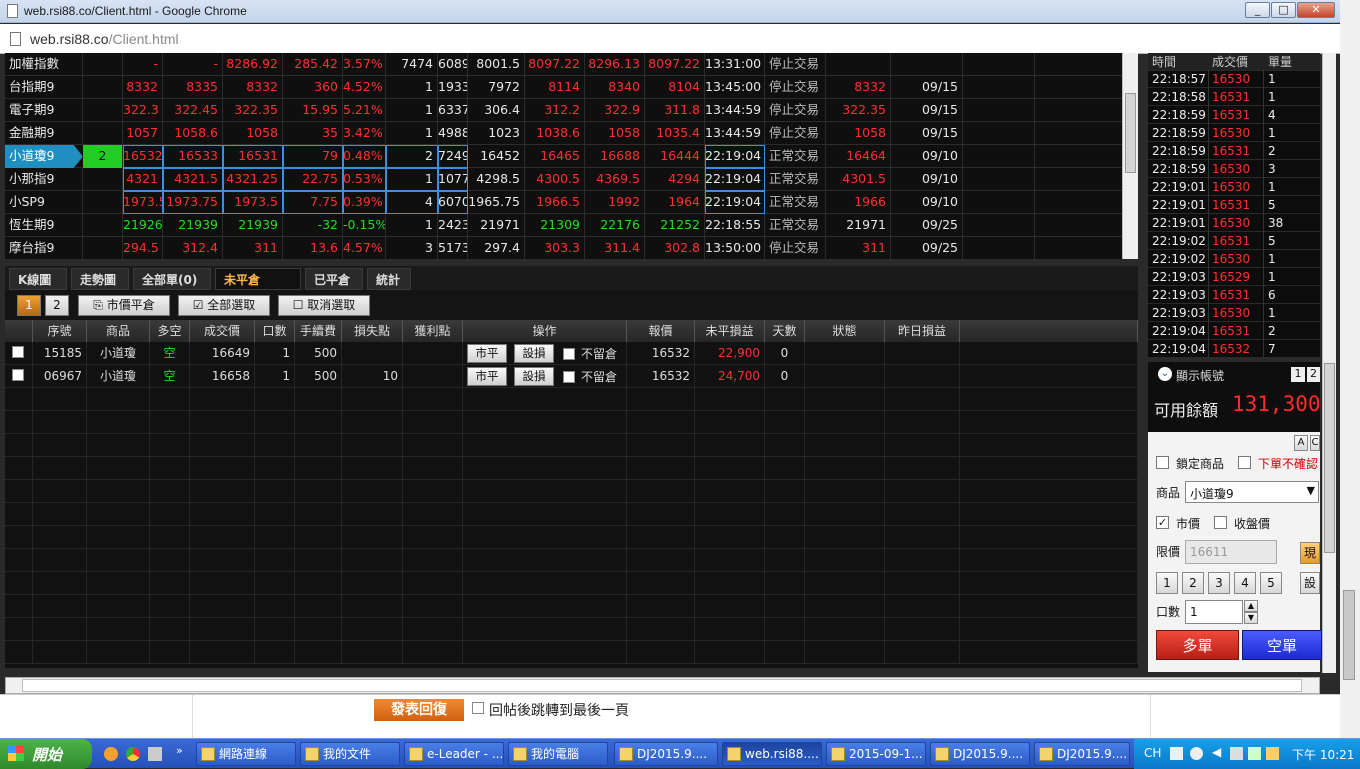 The width and height of the screenshot is (1360, 769). What do you see at coordinates (38, 279) in the screenshot?
I see `tab-kline: K線圖` at bounding box center [38, 279].